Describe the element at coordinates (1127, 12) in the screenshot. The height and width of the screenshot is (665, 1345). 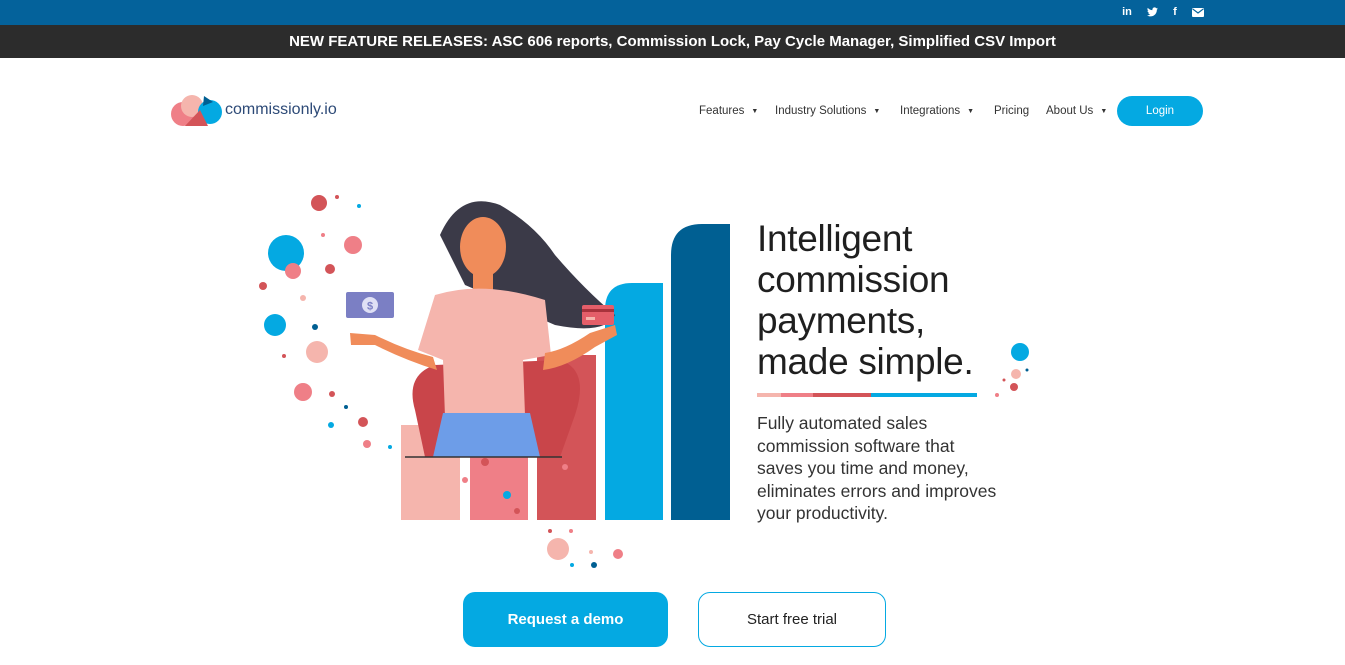
I see `linkedin-icon: in` at that location.